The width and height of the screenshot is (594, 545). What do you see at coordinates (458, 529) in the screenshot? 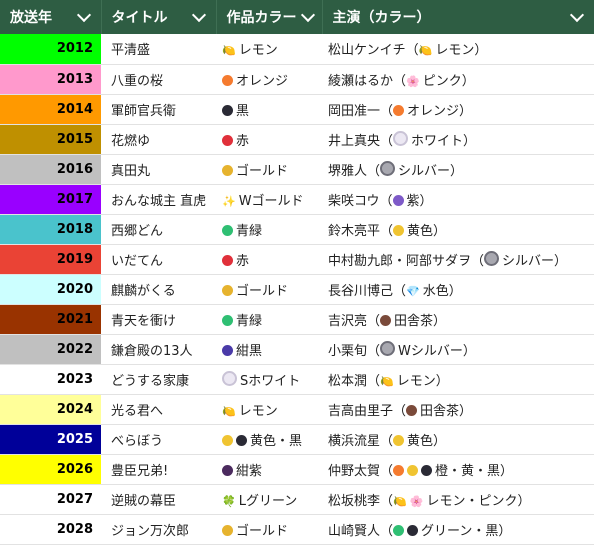
I see `lead-cell: 山崎賢人（ グリーン・黒）` at bounding box center [458, 529].